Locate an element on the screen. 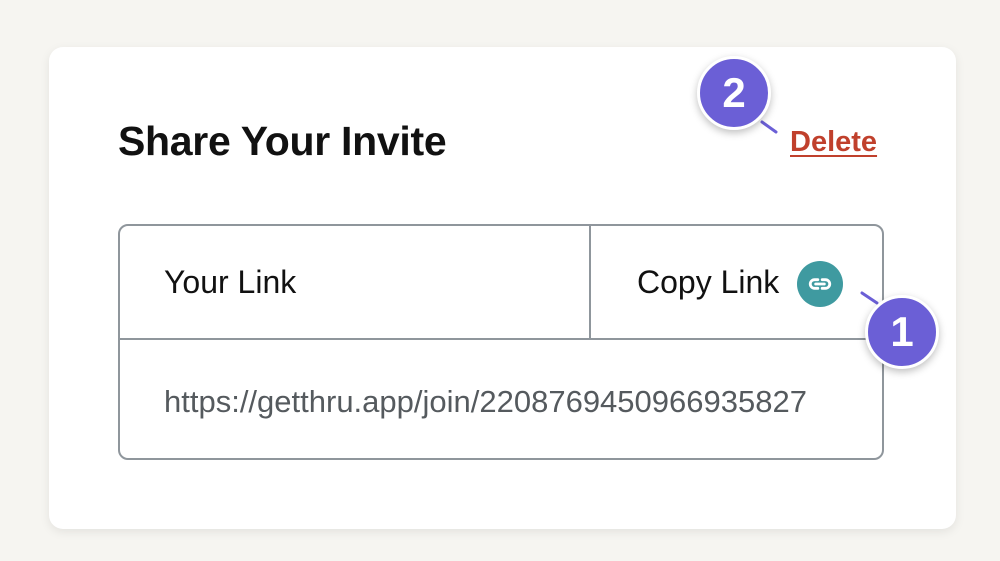 This screenshot has width=1000, height=561. page-title: Share Your Invite is located at coordinates (282, 141).